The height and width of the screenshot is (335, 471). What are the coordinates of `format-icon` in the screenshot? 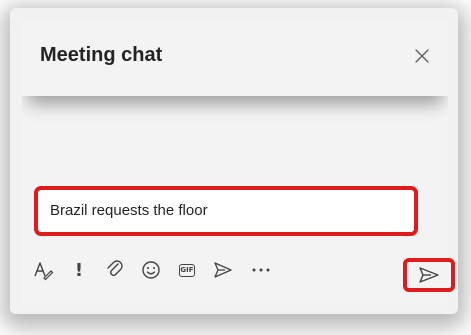 It's located at (44, 271).